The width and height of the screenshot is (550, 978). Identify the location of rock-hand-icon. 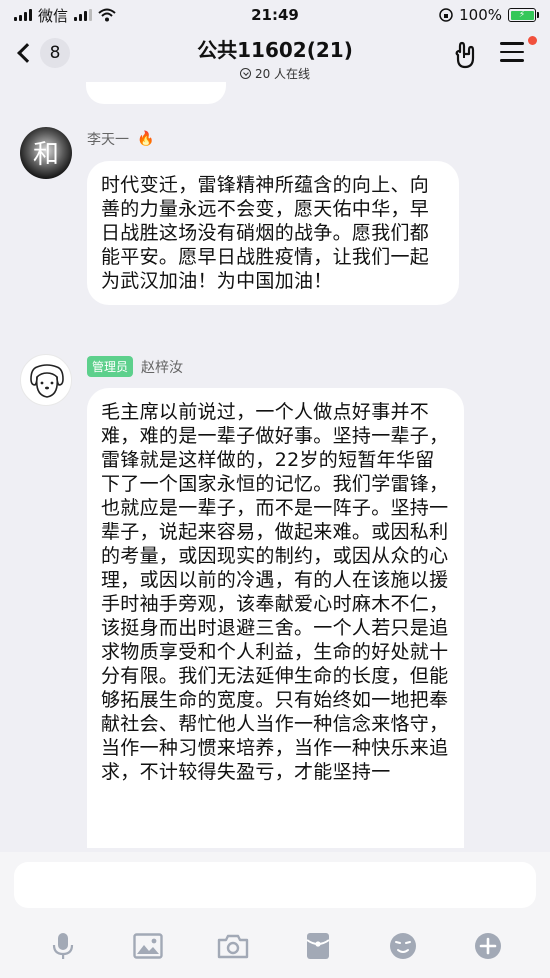
(467, 55).